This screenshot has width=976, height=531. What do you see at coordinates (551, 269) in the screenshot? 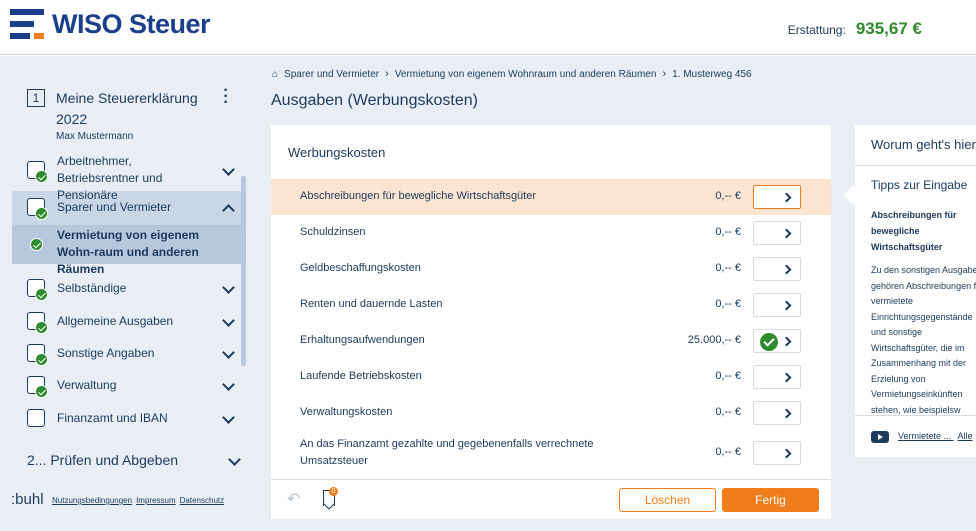
I see `list-item: Geldbeschaffungskosten 0,-- €` at bounding box center [551, 269].